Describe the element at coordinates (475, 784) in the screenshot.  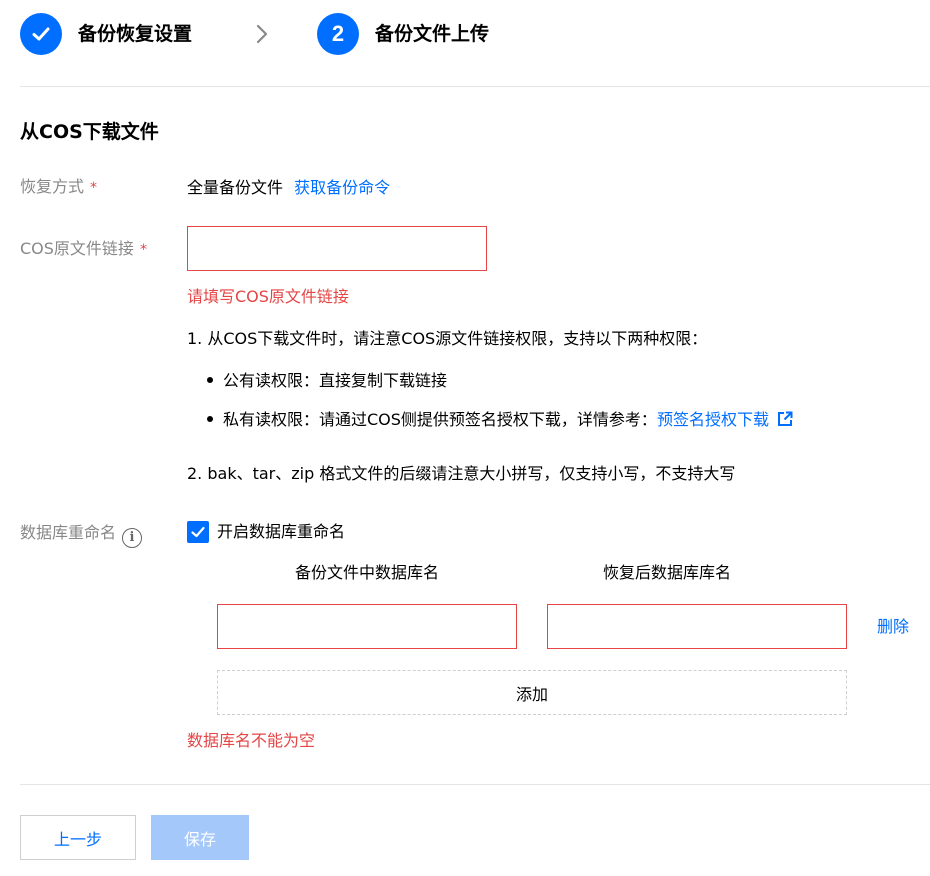
I see `footer-divider` at that location.